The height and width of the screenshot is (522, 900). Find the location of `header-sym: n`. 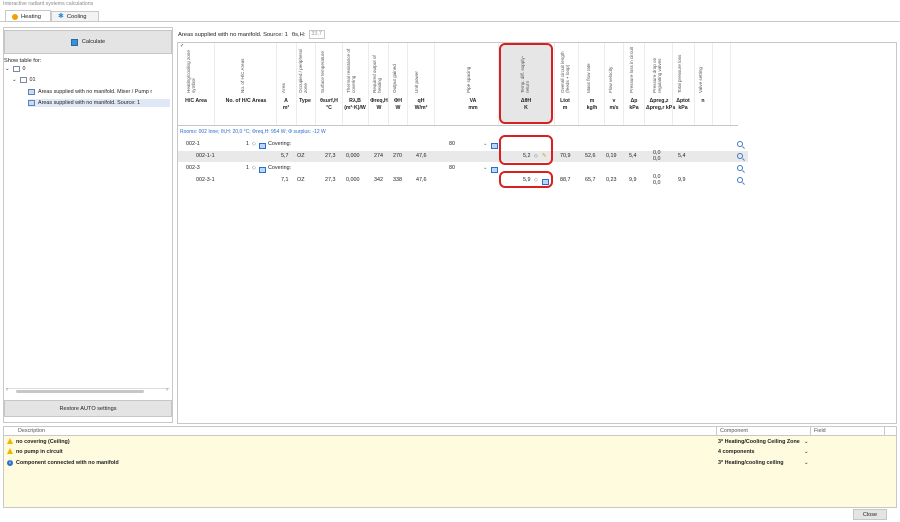

header-sym: n is located at coordinates (703, 101).